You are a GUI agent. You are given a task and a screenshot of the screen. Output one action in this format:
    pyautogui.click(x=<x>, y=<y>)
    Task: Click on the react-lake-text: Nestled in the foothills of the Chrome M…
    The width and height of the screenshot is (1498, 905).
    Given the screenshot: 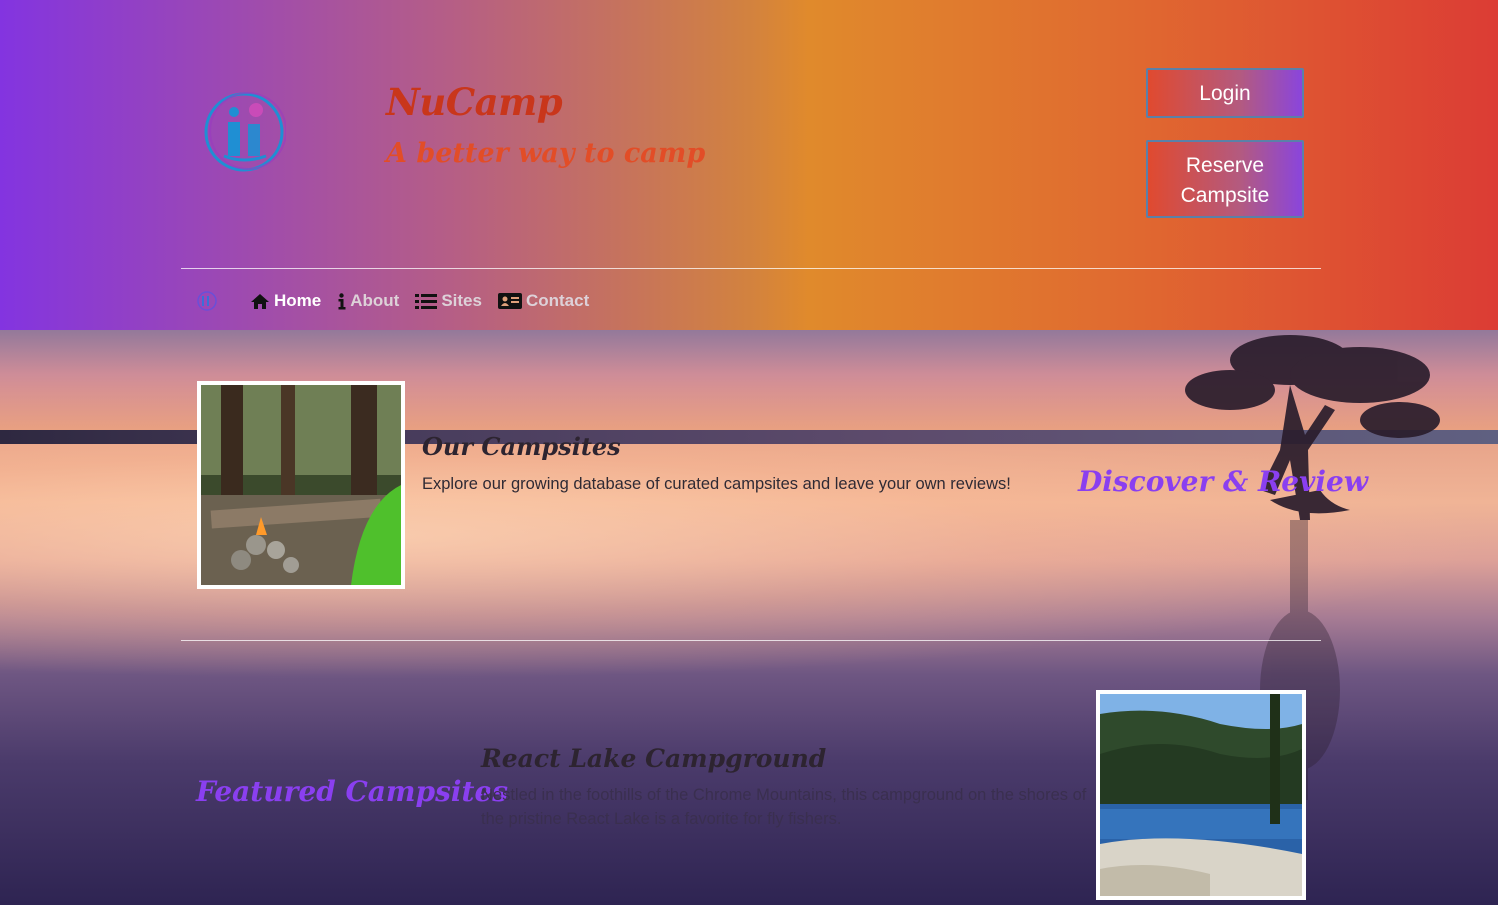 What is the action you would take?
    pyautogui.click(x=784, y=807)
    